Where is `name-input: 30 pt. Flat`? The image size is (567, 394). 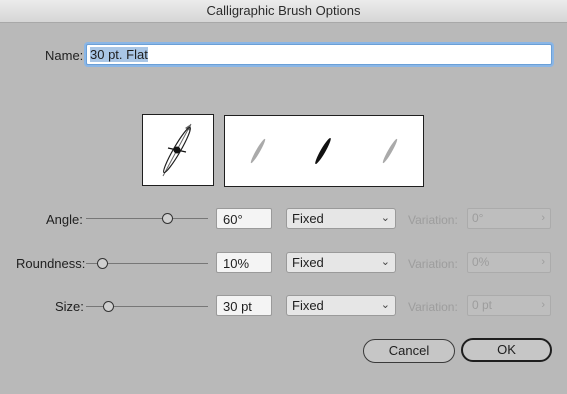 name-input: 30 pt. Flat is located at coordinates (319, 54).